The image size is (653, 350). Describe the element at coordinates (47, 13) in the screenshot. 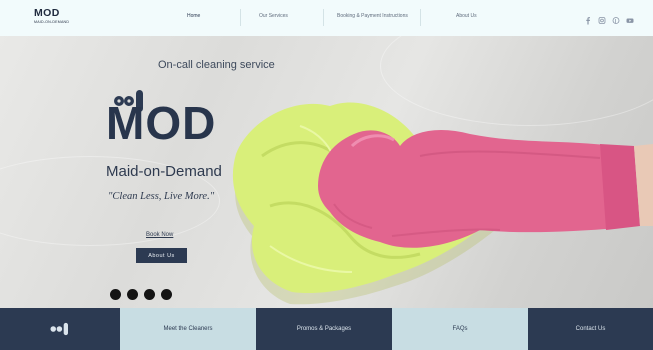

I see `brand-name: MOD` at that location.